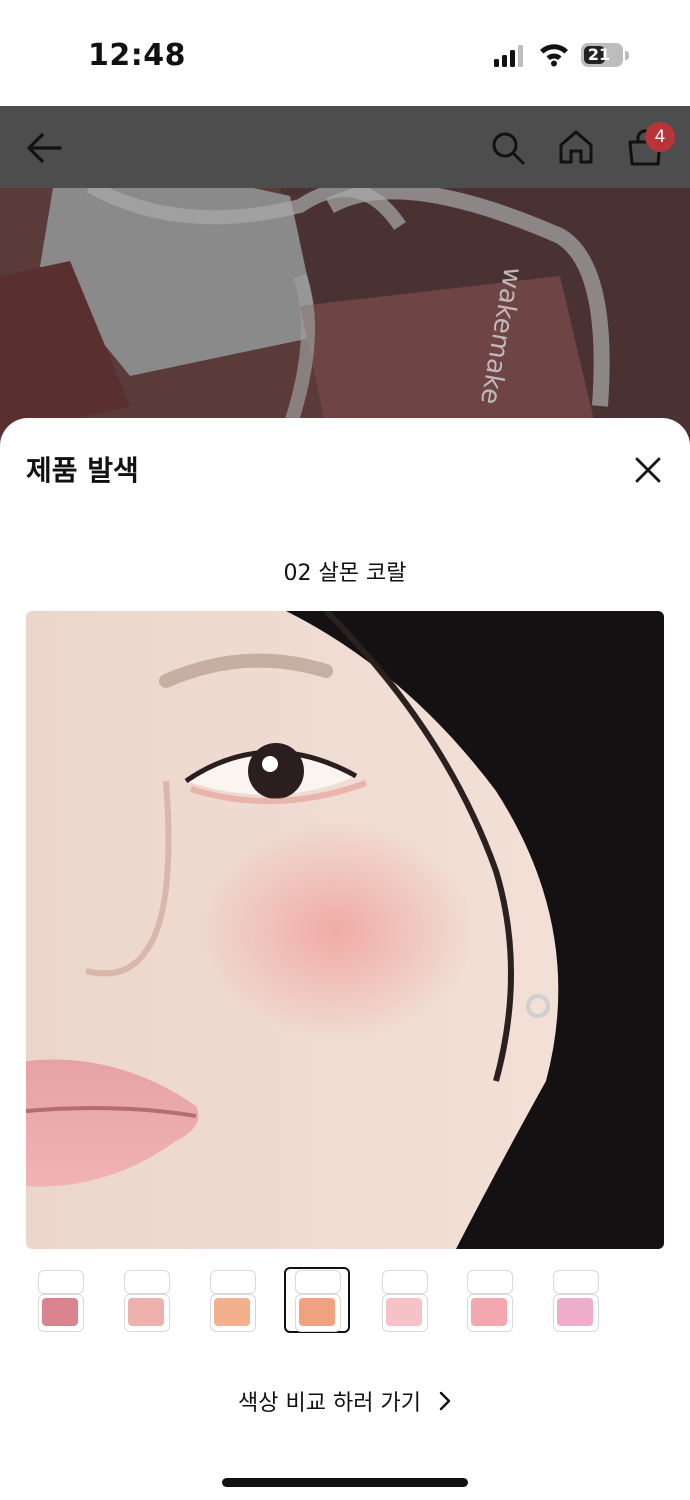 This screenshot has height=1500, width=690. Describe the element at coordinates (329, 1403) in the screenshot. I see `compare-colors-label: 색상 비교 하러 가기` at that location.